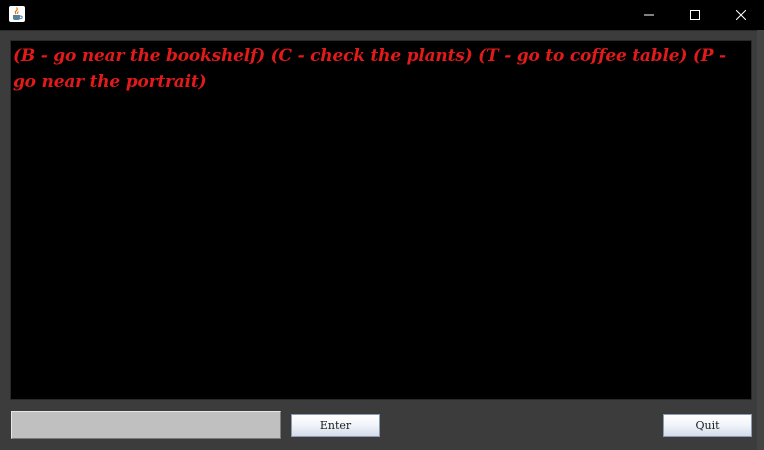  I want to click on java-cup-icon, so click(17, 14).